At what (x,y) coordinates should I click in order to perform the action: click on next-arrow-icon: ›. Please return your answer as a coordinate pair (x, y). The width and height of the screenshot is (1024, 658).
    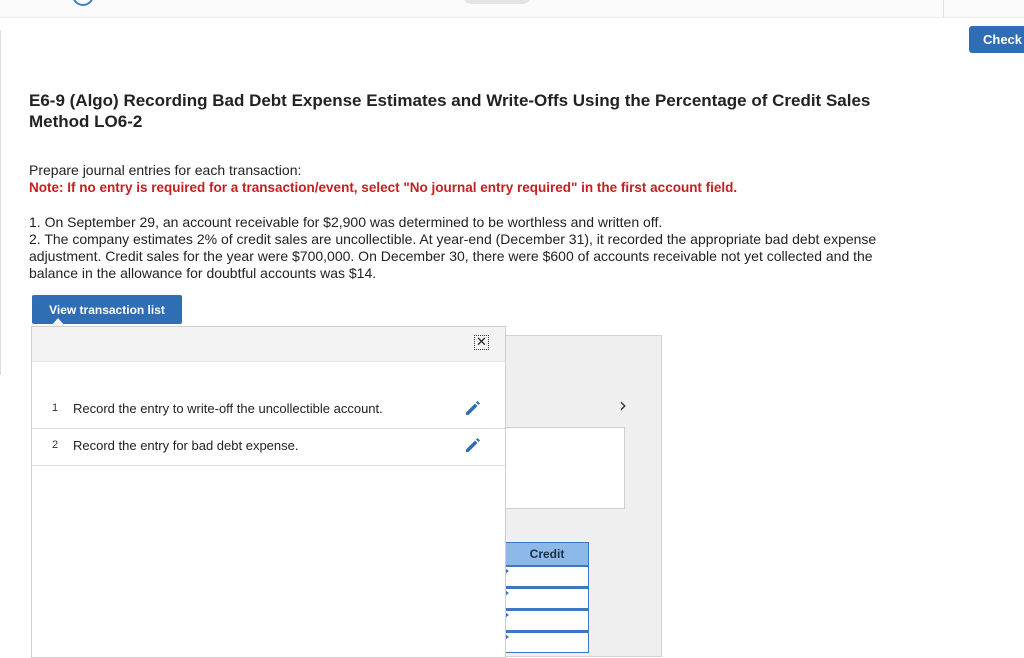
    Looking at the image, I should click on (623, 405).